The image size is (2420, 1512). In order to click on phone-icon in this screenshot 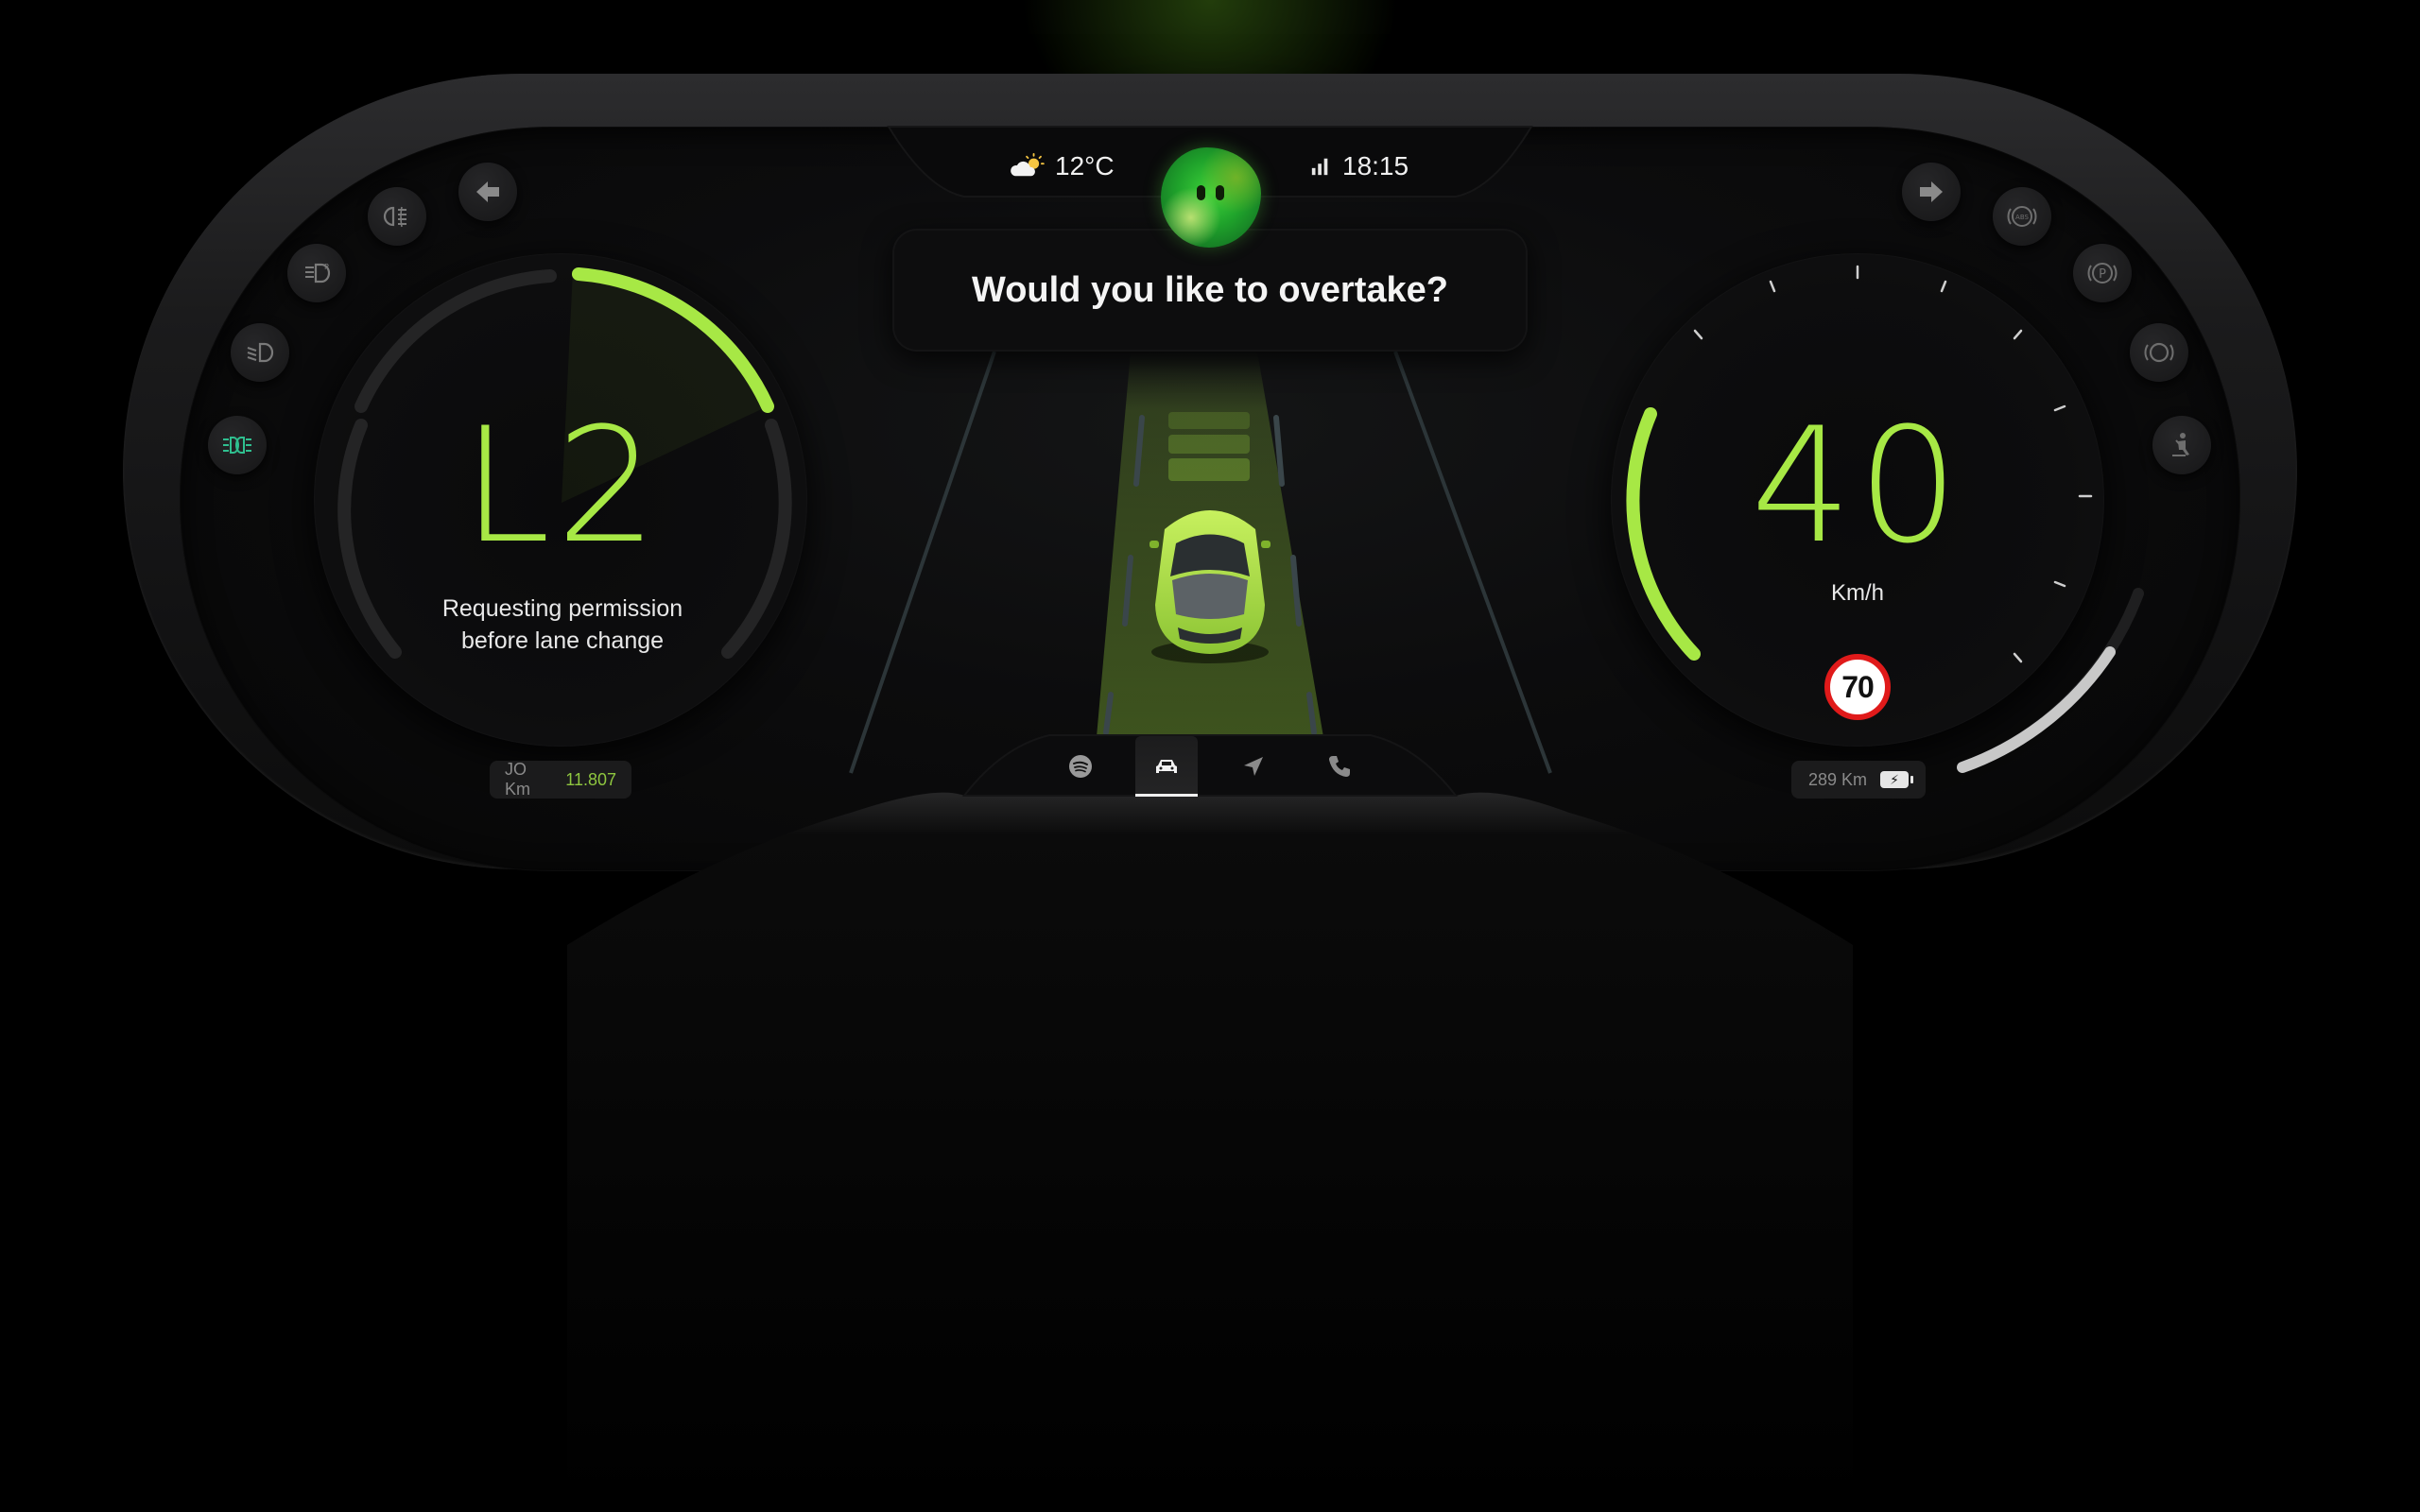, I will do `click(1339, 766)`.